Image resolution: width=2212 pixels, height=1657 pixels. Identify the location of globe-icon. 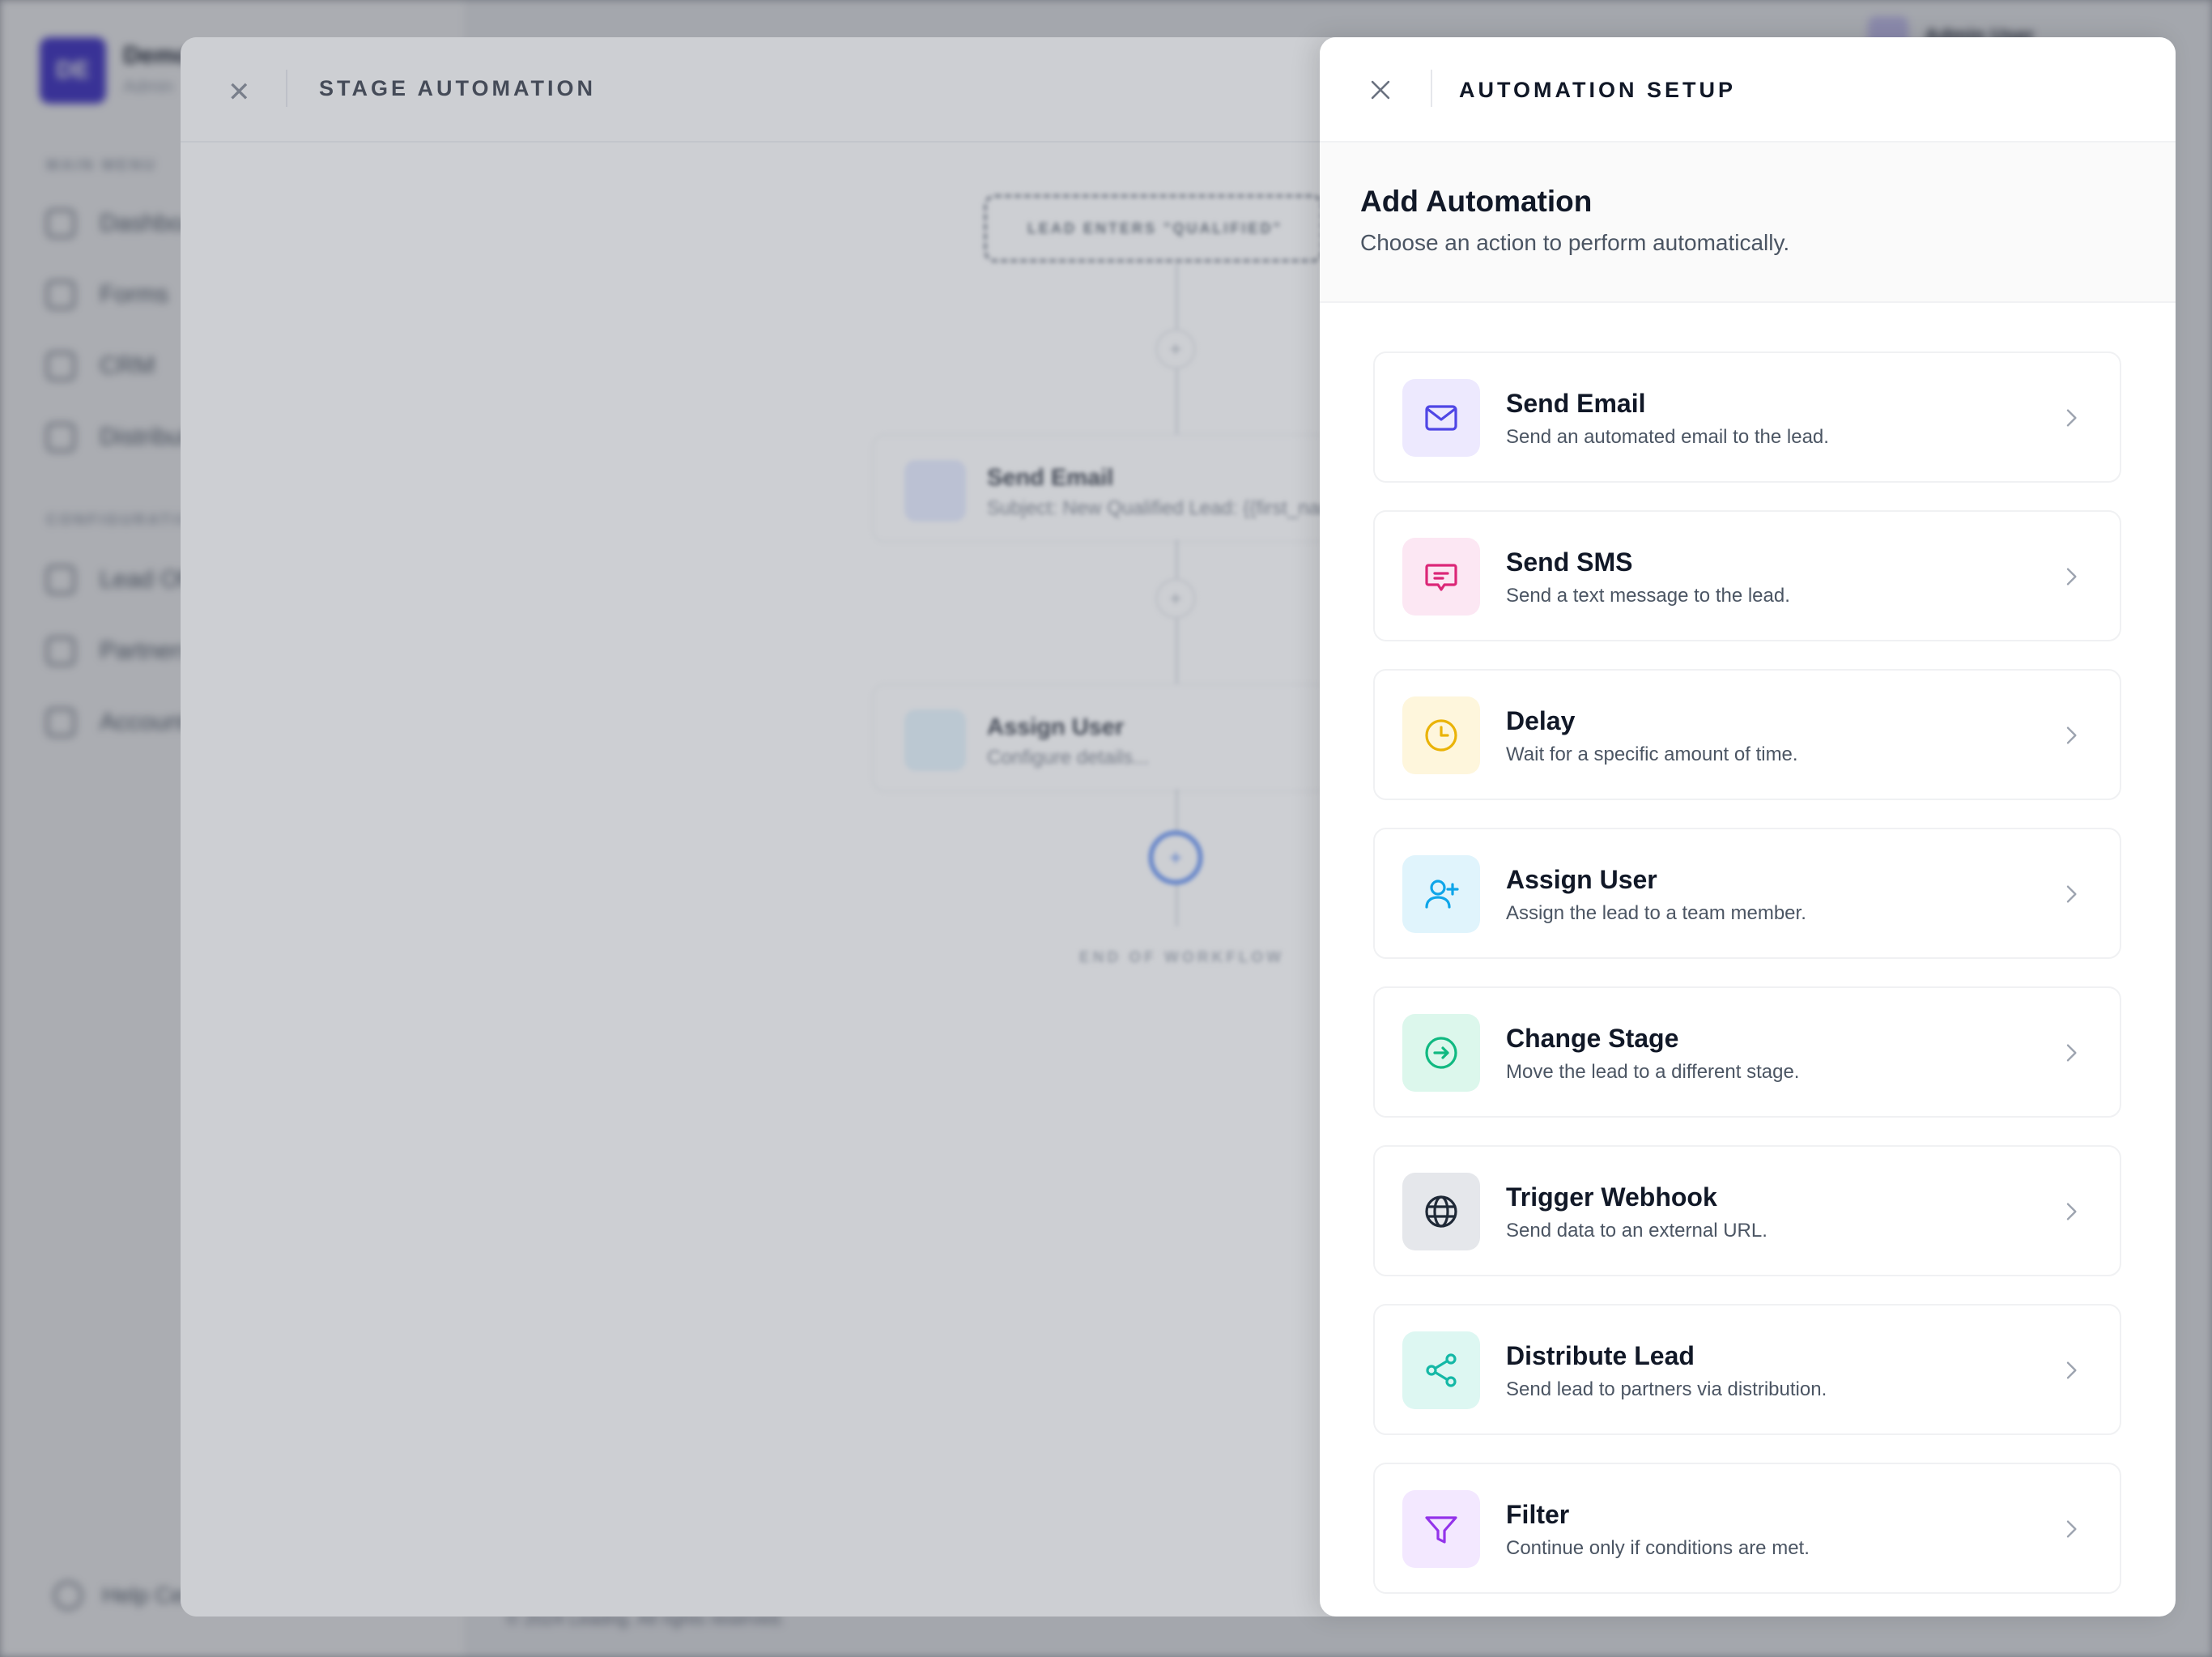
(1441, 1211).